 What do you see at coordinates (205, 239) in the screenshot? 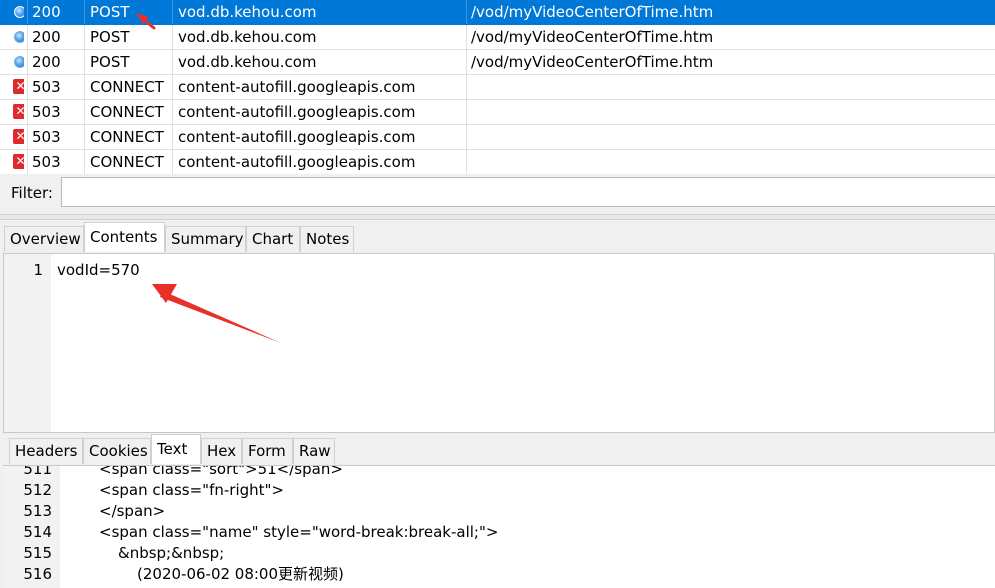
I see `tab-summary: Summary` at bounding box center [205, 239].